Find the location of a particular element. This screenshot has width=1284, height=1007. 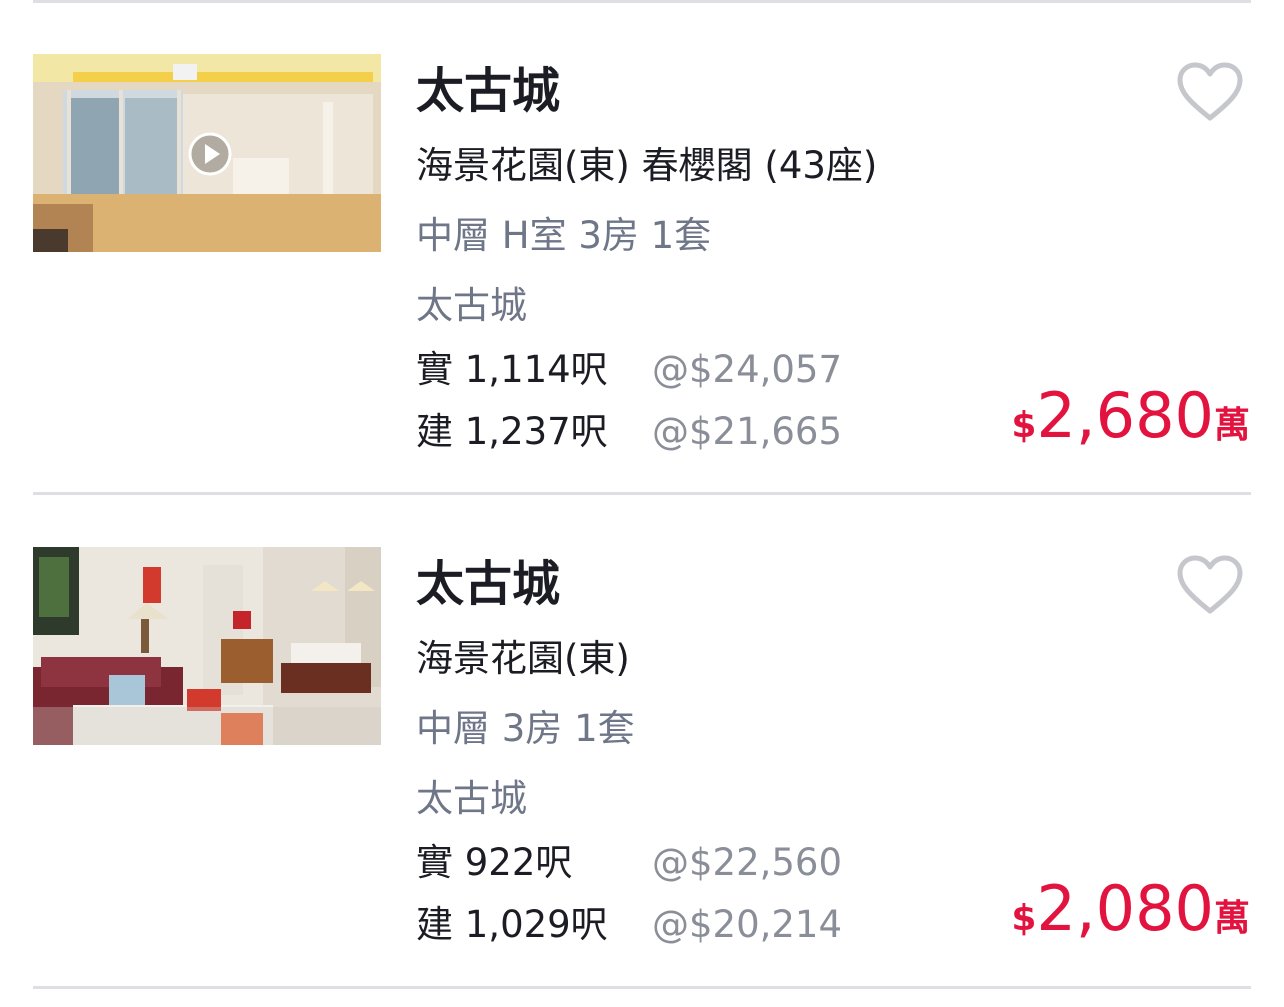

building-name: 海景花園(東) is located at coordinates (523, 658).